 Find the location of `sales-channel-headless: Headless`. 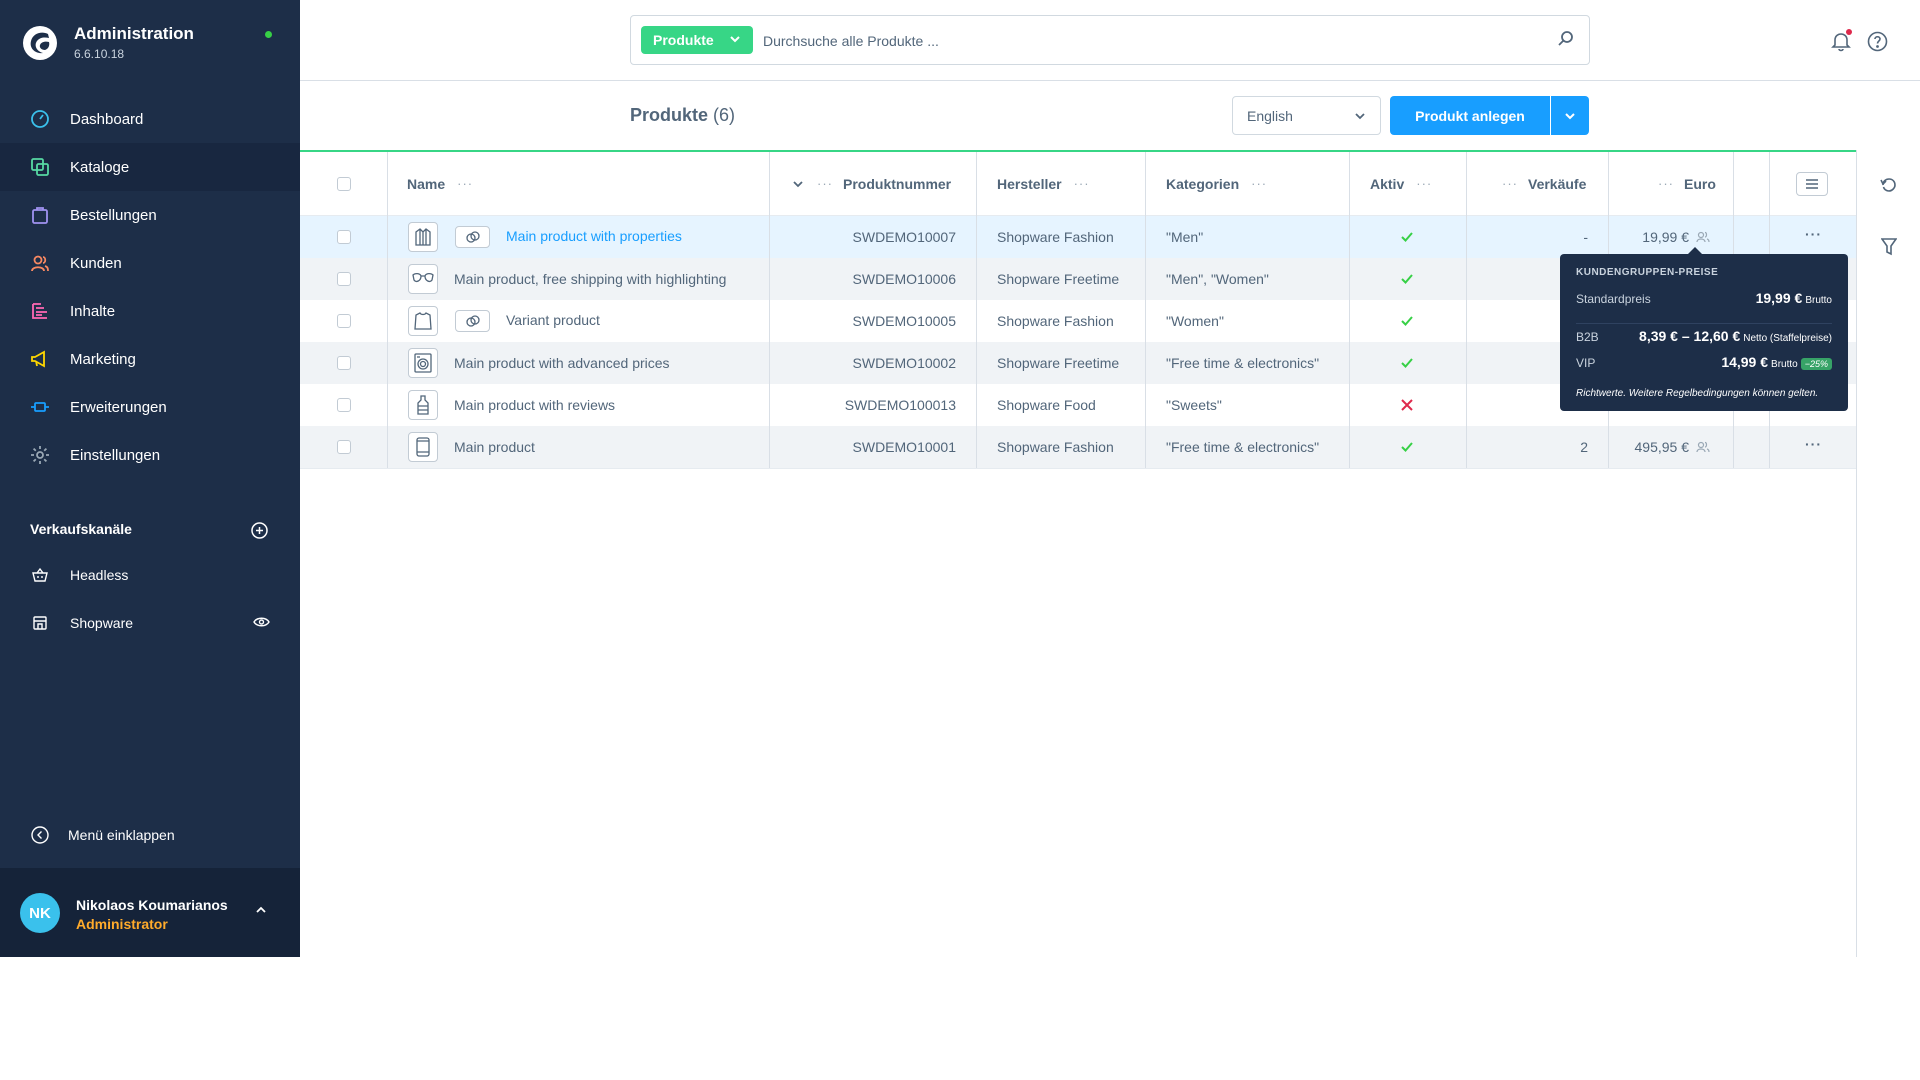

sales-channel-headless: Headless is located at coordinates (150, 575).